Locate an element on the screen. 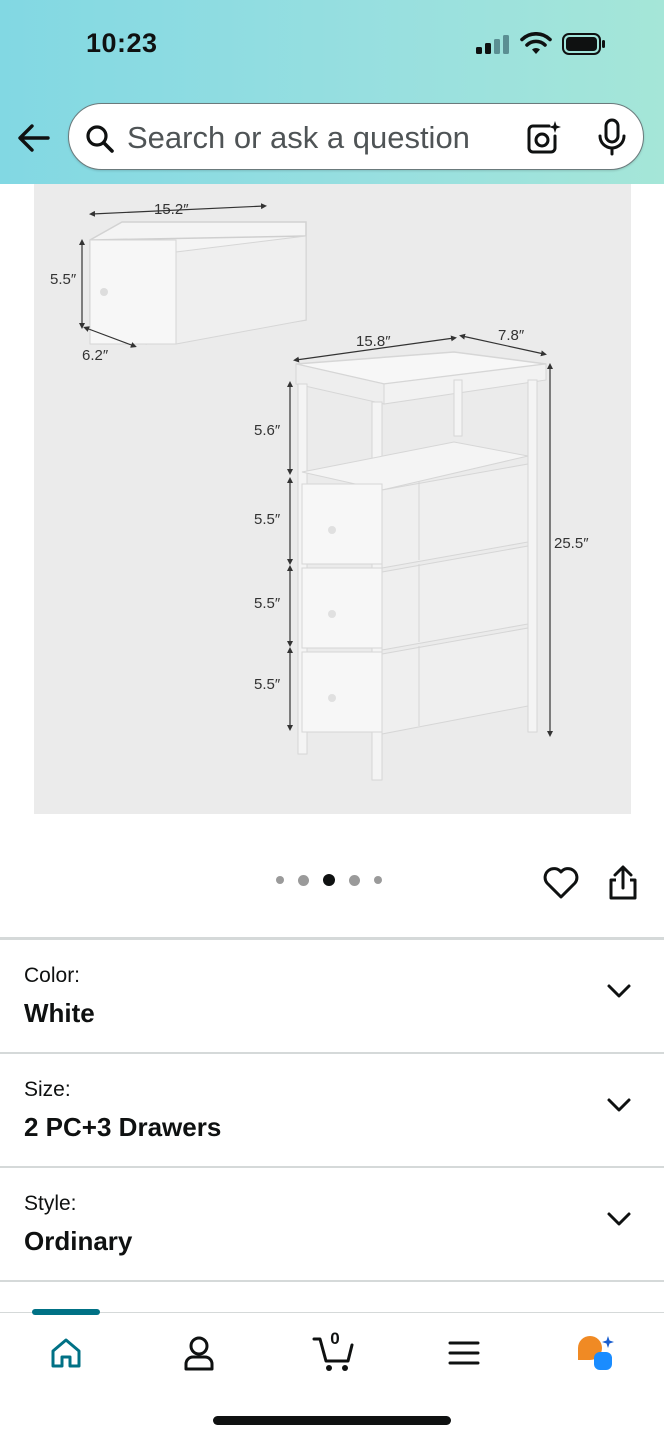  carousel-dot-active is located at coordinates (329, 880).